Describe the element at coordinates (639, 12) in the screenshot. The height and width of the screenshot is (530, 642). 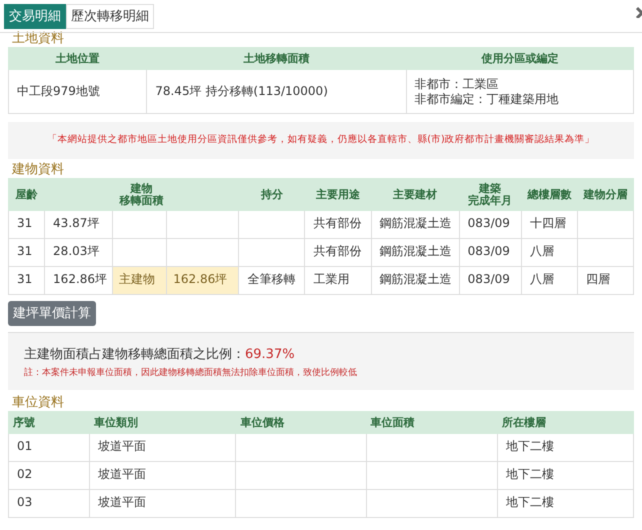
I see `close-icon` at that location.